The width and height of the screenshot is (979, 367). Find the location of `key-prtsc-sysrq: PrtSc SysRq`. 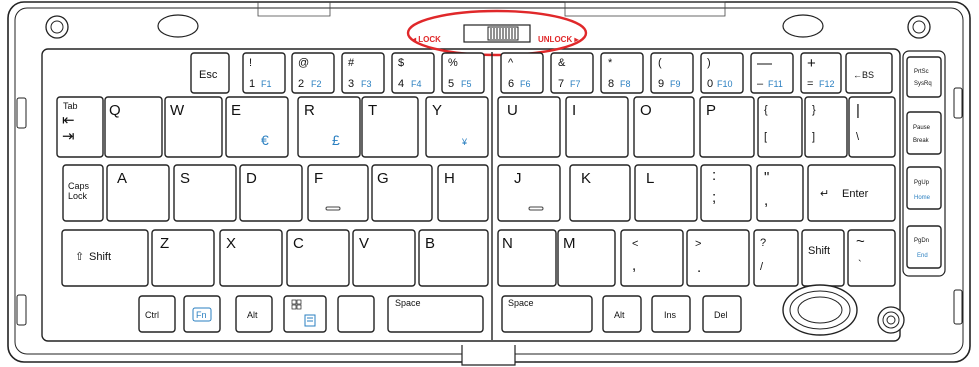

key-prtsc-sysrq: PrtSc SysRq is located at coordinates (924, 77).